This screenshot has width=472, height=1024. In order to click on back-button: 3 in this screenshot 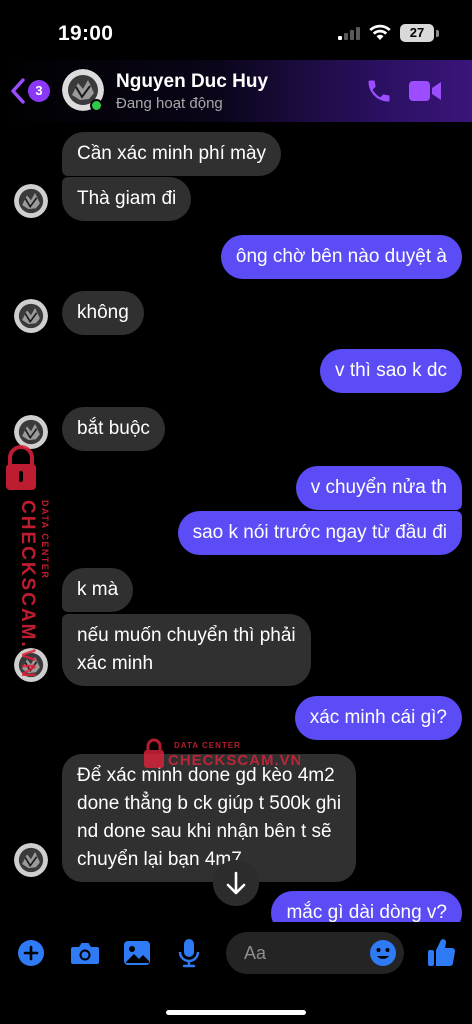, I will do `click(30, 91)`.